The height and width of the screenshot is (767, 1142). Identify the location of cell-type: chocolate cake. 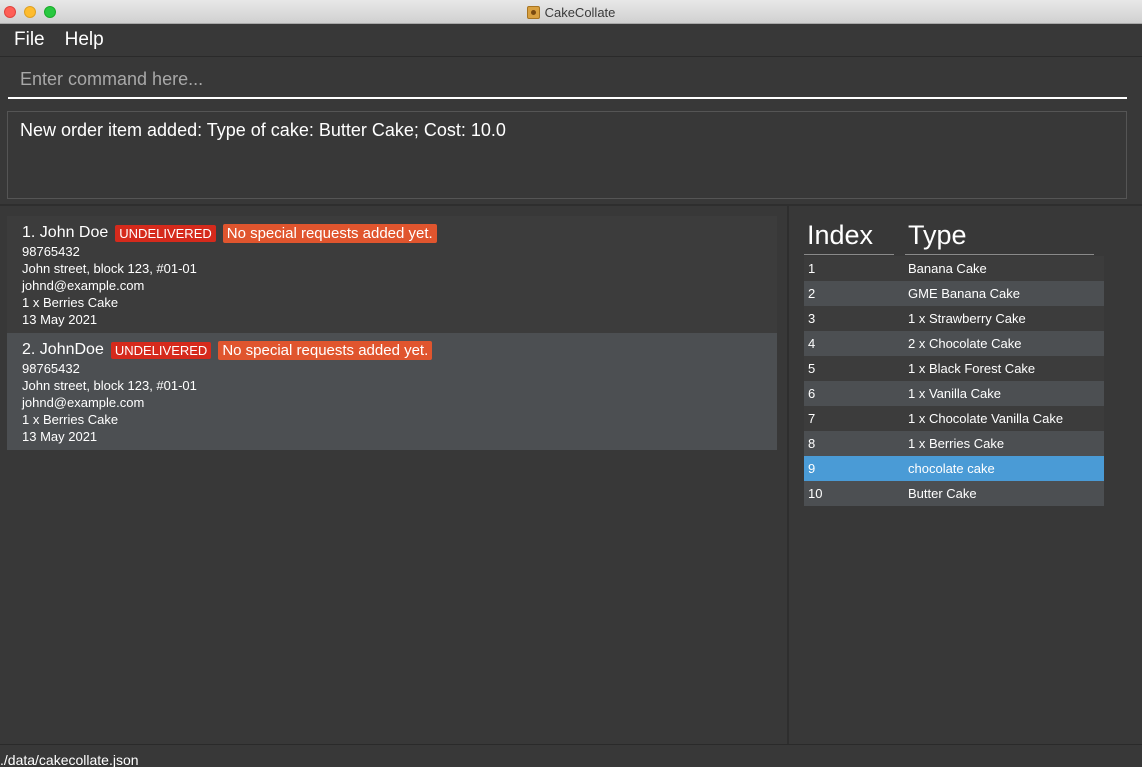
(951, 468).